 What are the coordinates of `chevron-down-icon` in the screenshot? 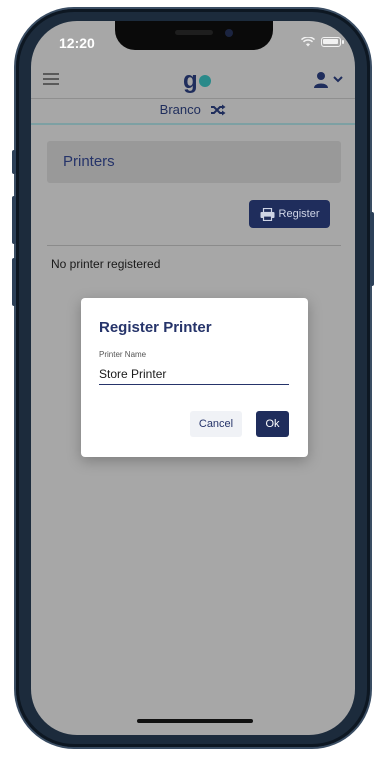 It's located at (338, 79).